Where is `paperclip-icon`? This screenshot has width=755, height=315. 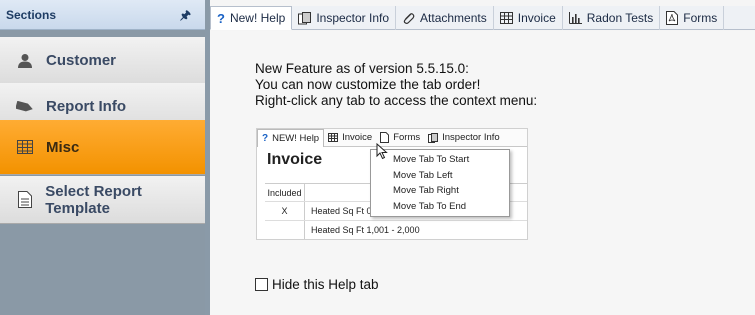 paperclip-icon is located at coordinates (408, 18).